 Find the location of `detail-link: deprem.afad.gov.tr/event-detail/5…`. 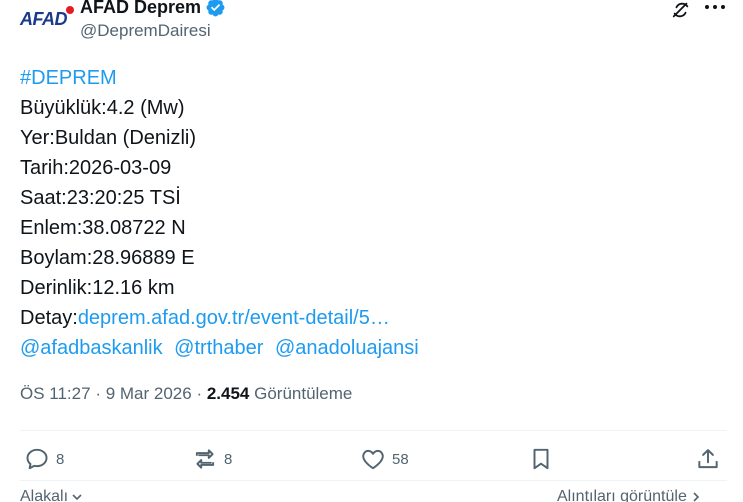

detail-link: deprem.afad.gov.tr/event-detail/5… is located at coordinates (234, 318).